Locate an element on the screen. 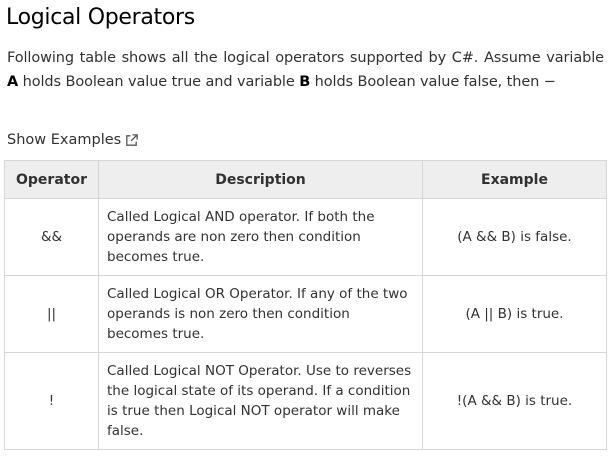 This screenshot has width=612, height=458. header-description: Description is located at coordinates (260, 179).